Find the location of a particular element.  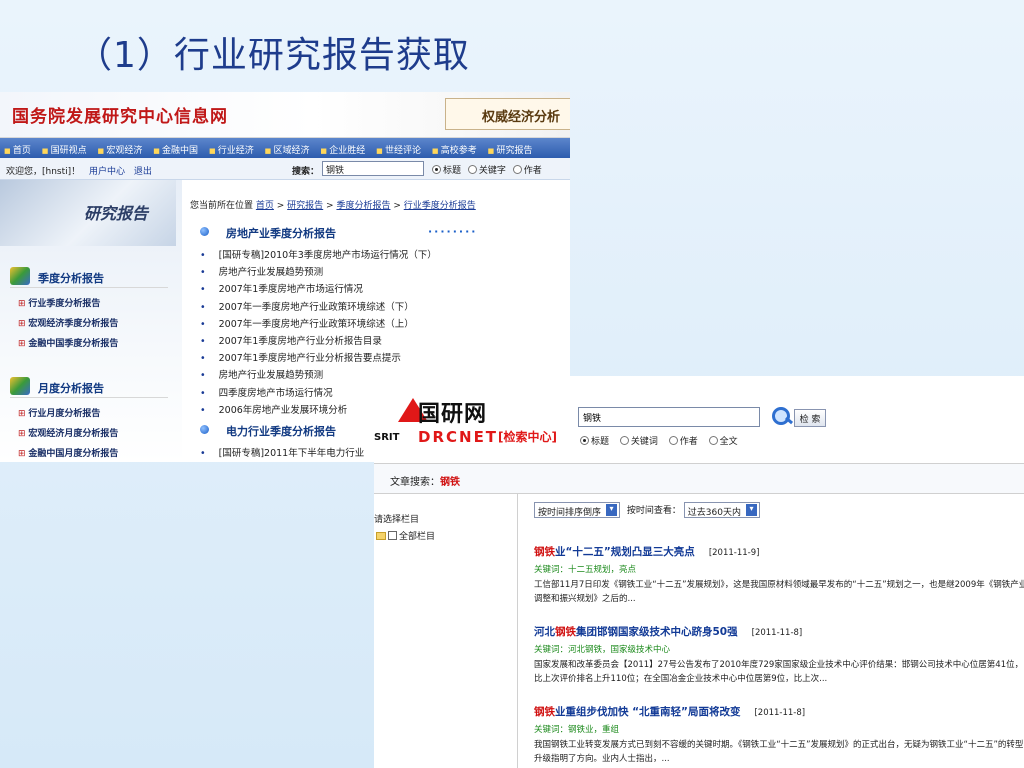

user-bar: 欢迎您，[hnsti]！ 用户中心 退出 搜索： 钢铁 标题 关键字 作者 is located at coordinates (285, 169).